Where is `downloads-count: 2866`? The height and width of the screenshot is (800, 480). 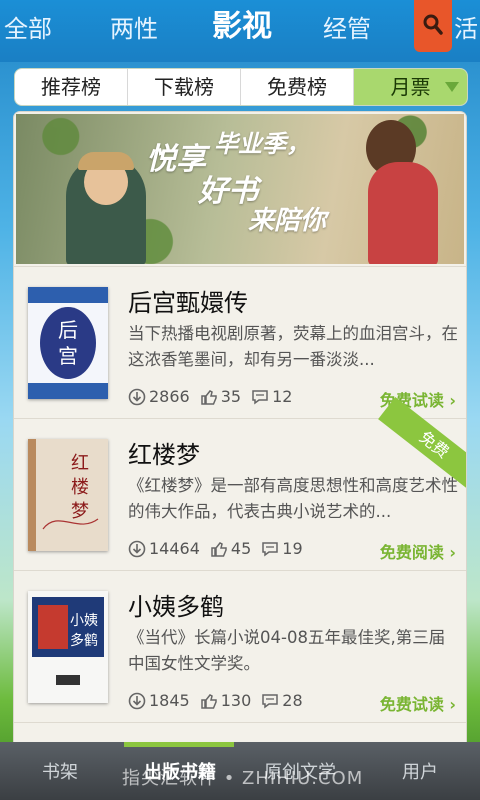 downloads-count: 2866 is located at coordinates (169, 396).